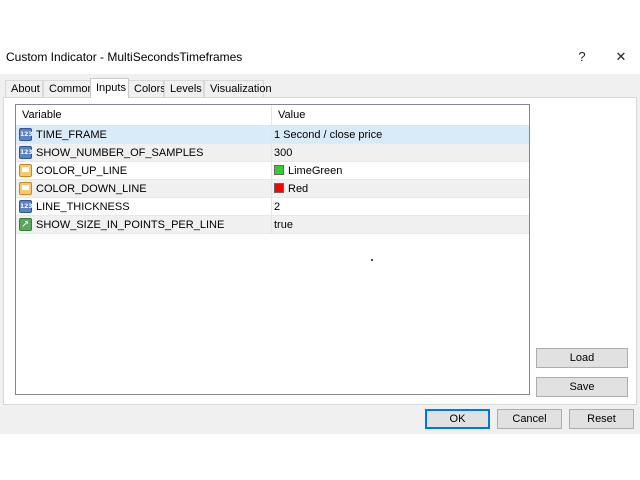 The height and width of the screenshot is (480, 640). What do you see at coordinates (328, 135) in the screenshot?
I see `variable-value: 1 Second / close price` at bounding box center [328, 135].